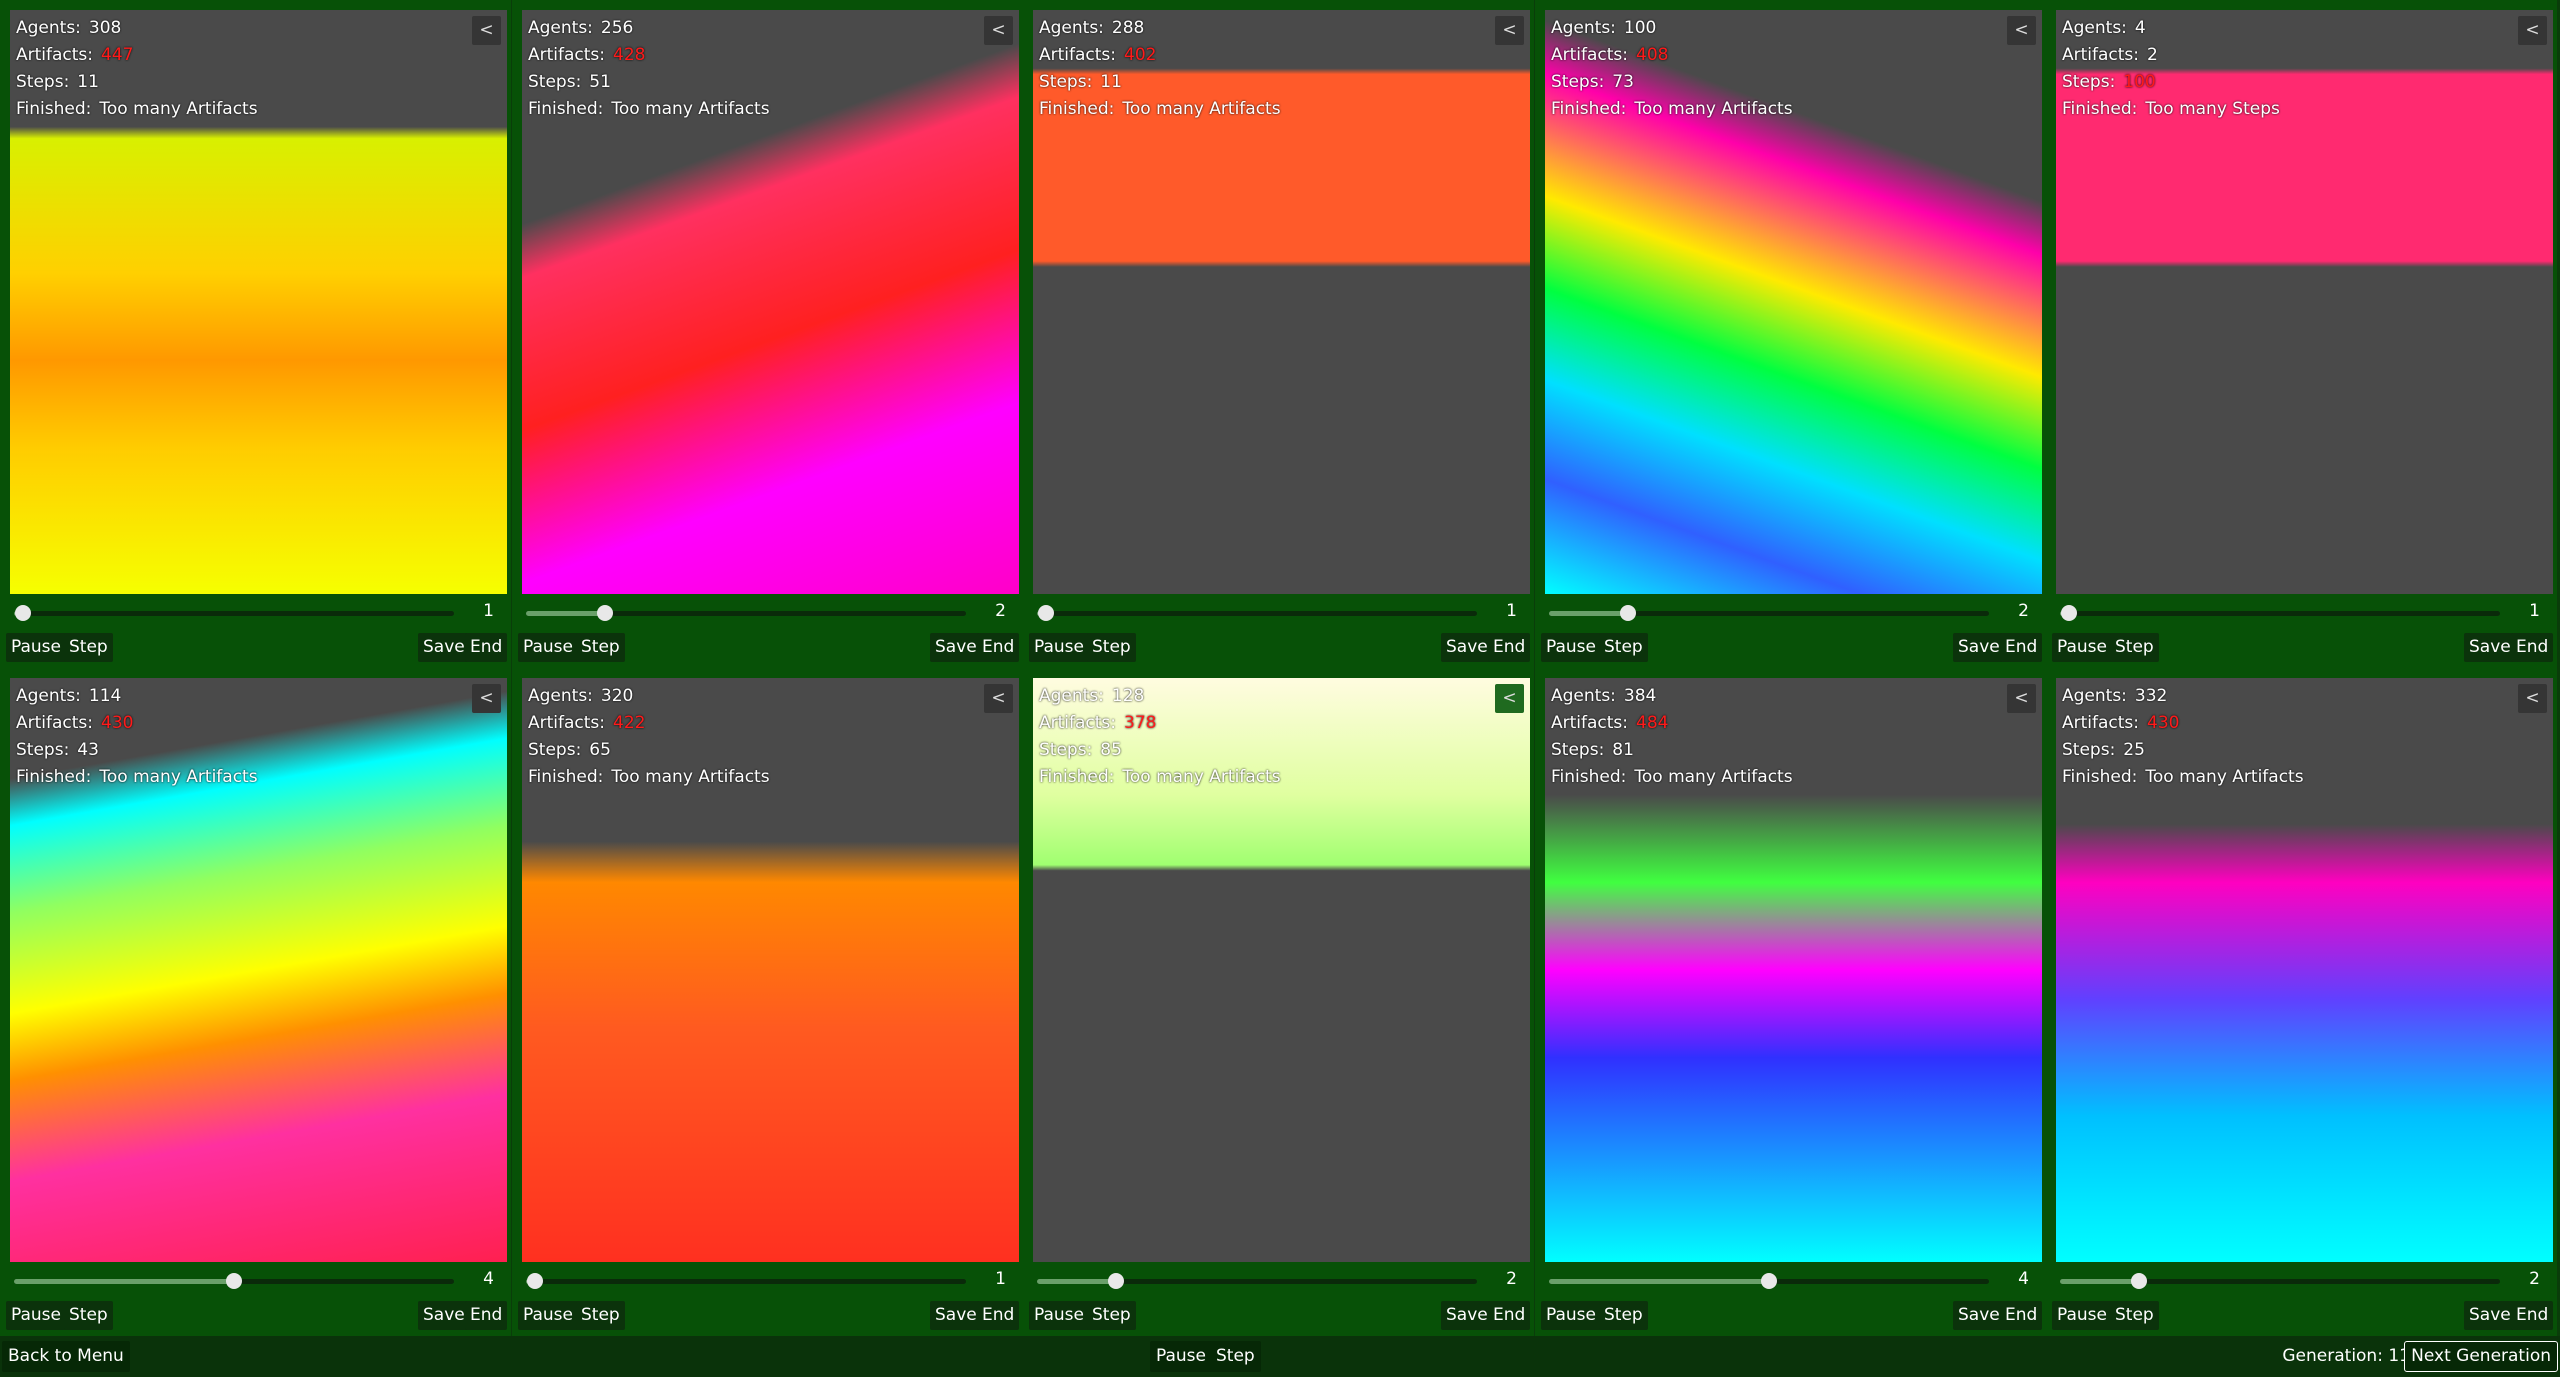 The image size is (2560, 1377). What do you see at coordinates (137, 55) in the screenshot?
I see `artifacts-row: Artifacts: 447` at bounding box center [137, 55].